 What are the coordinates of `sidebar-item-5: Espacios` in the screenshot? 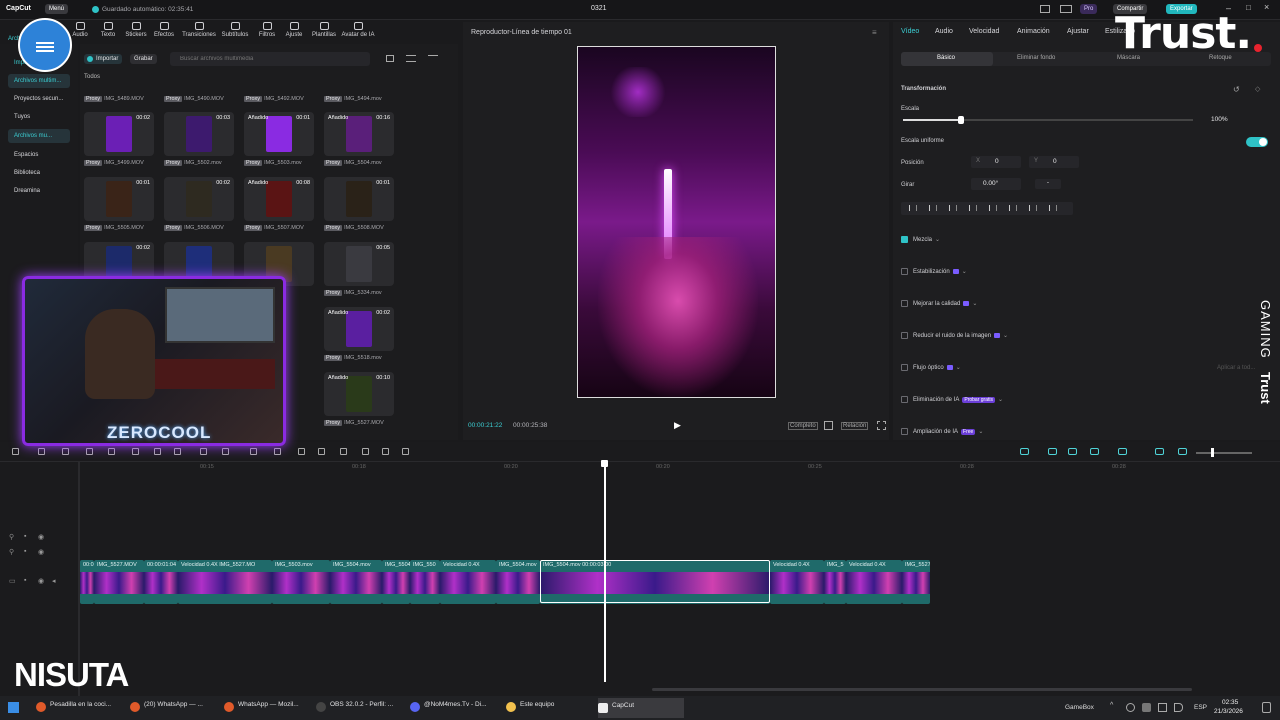 It's located at (39, 155).